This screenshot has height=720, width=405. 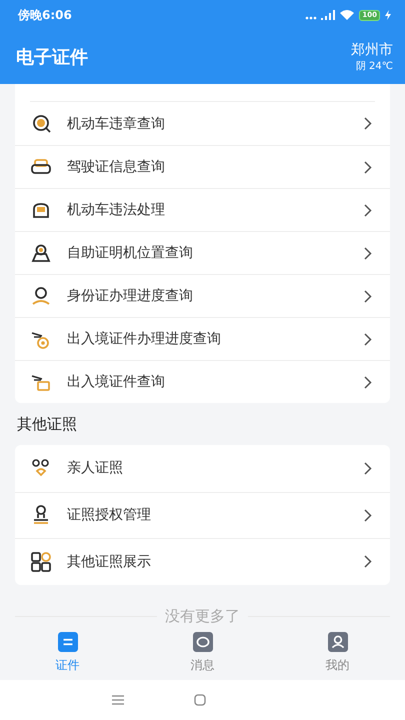 I want to click on list-item: 证照授权管理, so click(x=202, y=515).